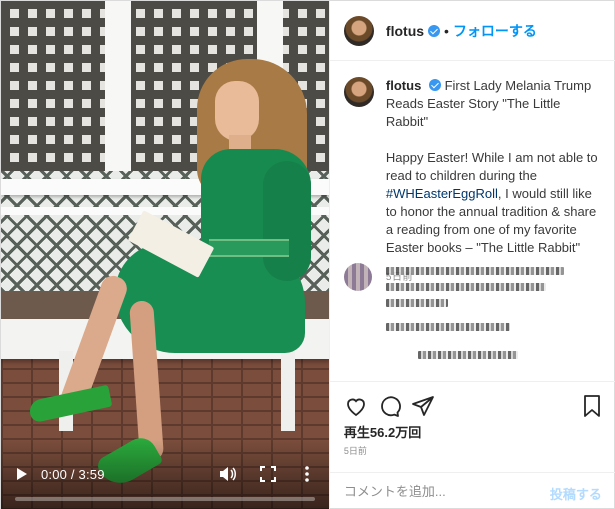 This screenshot has width=615, height=509. I want to click on hashtag-link: #WHEasterEggRoll, so click(442, 193).